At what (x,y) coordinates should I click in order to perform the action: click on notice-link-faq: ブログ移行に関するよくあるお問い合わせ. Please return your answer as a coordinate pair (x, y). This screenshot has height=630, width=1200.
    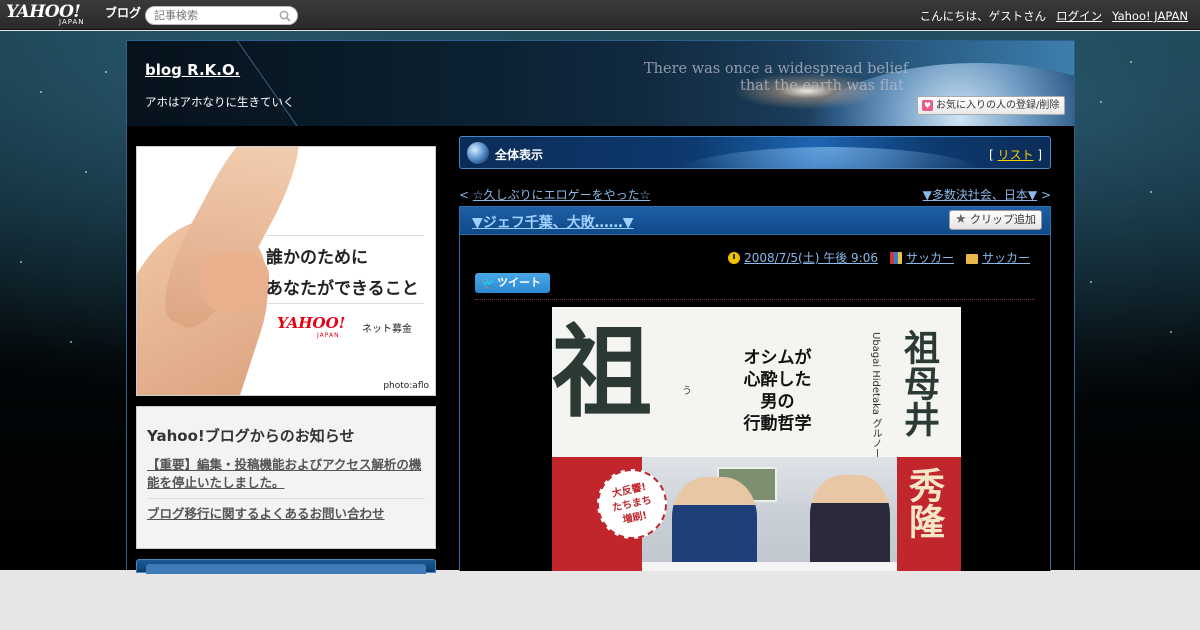
    Looking at the image, I should click on (286, 514).